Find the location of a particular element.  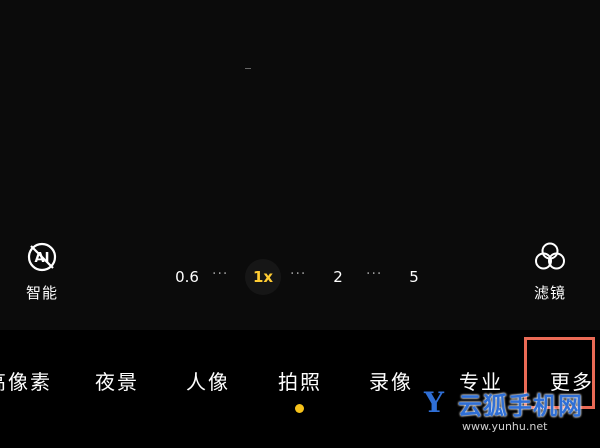

watermark-brand: 云狐手机网 is located at coordinates (520, 406).